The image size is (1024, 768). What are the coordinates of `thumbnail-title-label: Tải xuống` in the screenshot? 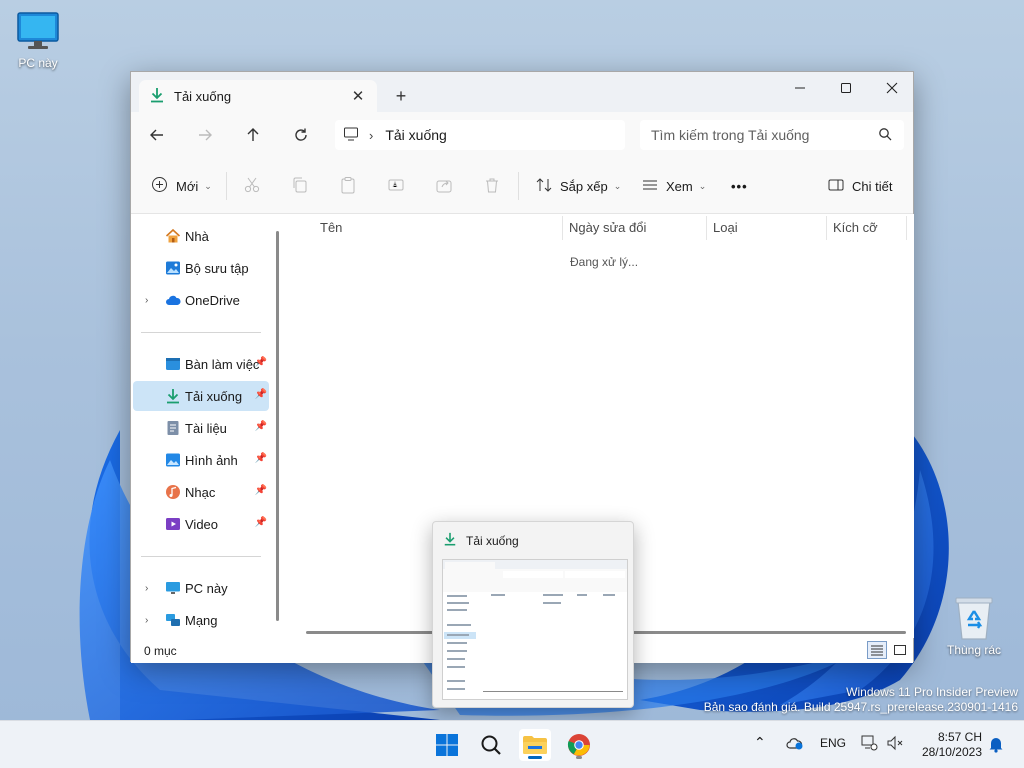 It's located at (492, 540).